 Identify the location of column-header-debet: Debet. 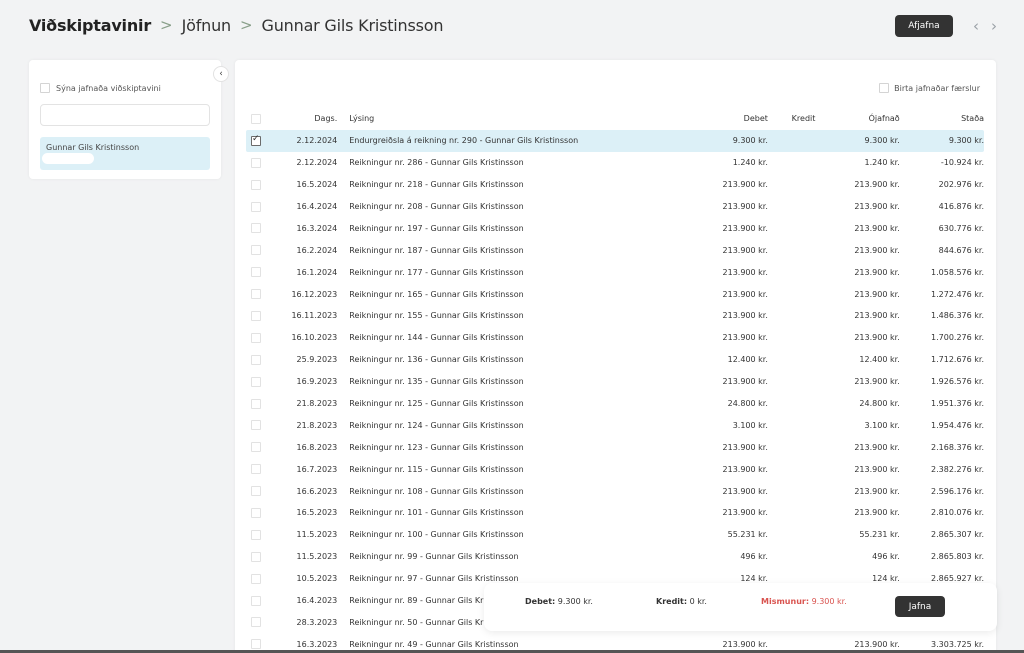
(712, 118).